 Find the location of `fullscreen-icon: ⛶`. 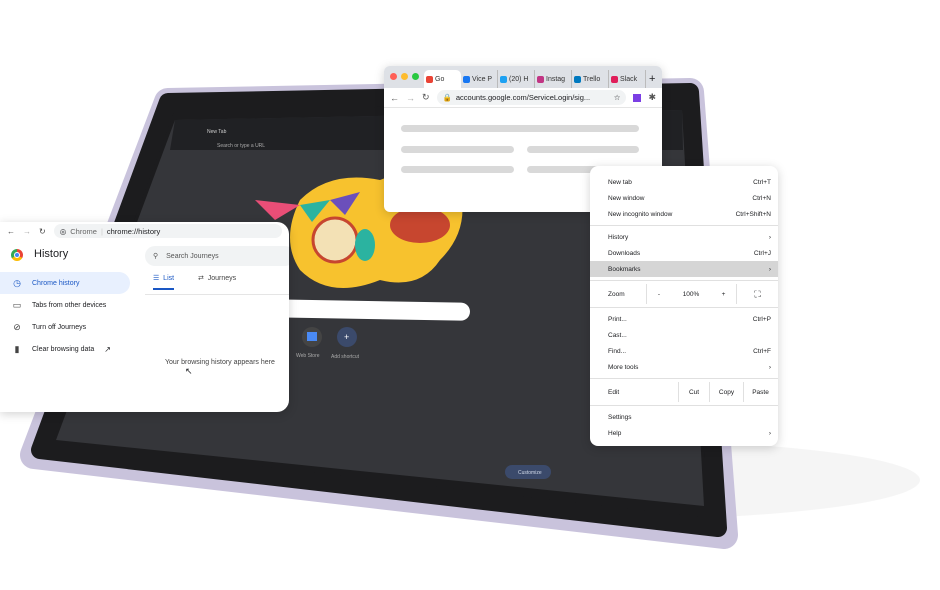

fullscreen-icon: ⛶ is located at coordinates (757, 294).